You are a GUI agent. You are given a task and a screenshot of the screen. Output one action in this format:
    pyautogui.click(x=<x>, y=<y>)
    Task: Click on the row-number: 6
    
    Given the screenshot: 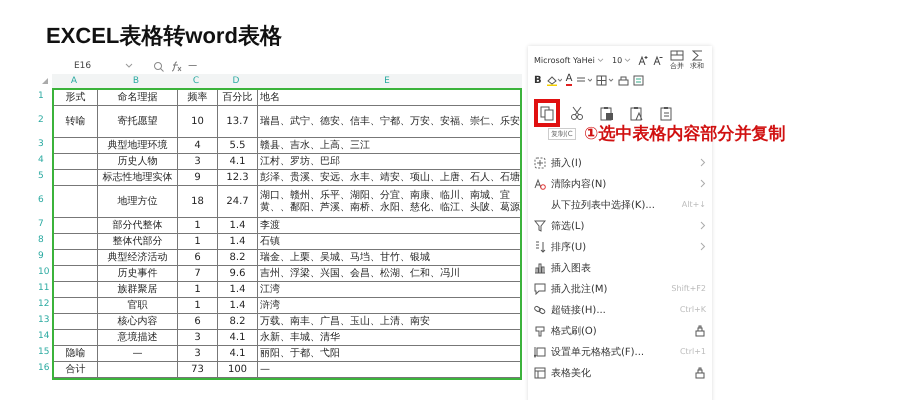 What is the action you would take?
    pyautogui.click(x=45, y=200)
    